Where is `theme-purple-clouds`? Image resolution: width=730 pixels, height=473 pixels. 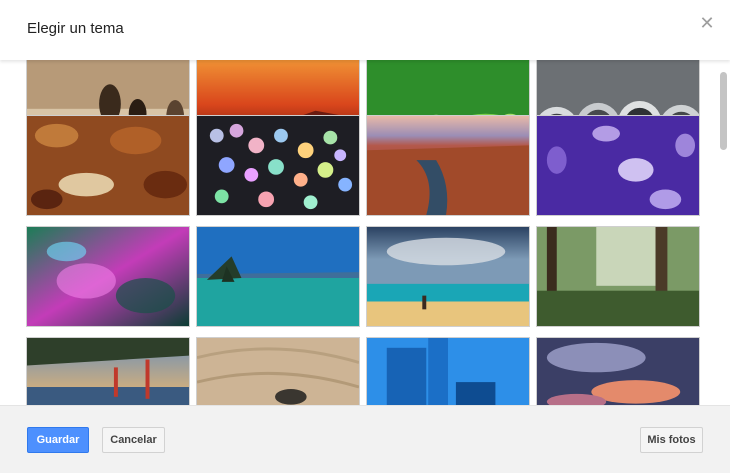
theme-purple-clouds is located at coordinates (618, 371).